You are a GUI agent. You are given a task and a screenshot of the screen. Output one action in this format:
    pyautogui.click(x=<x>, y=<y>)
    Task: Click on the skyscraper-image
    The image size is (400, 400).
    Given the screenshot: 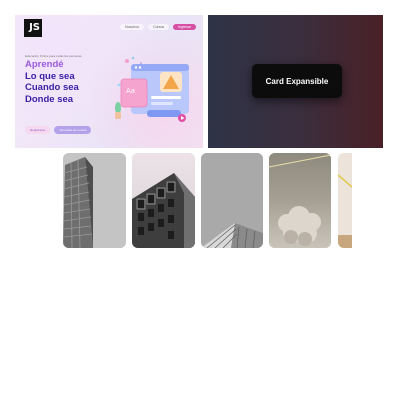 What is the action you would take?
    pyautogui.click(x=94, y=200)
    